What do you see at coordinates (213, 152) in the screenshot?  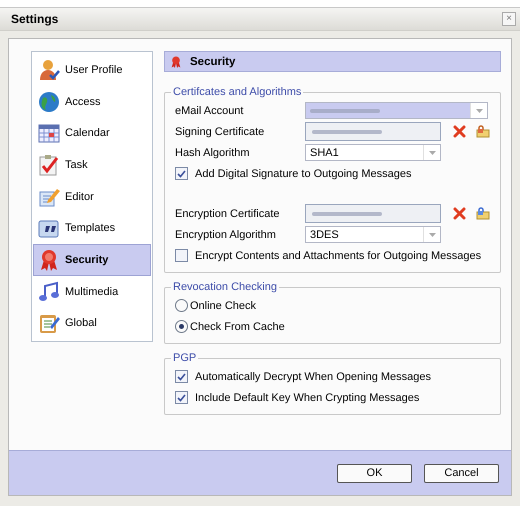 I see `field-label: Hash Algorithm` at bounding box center [213, 152].